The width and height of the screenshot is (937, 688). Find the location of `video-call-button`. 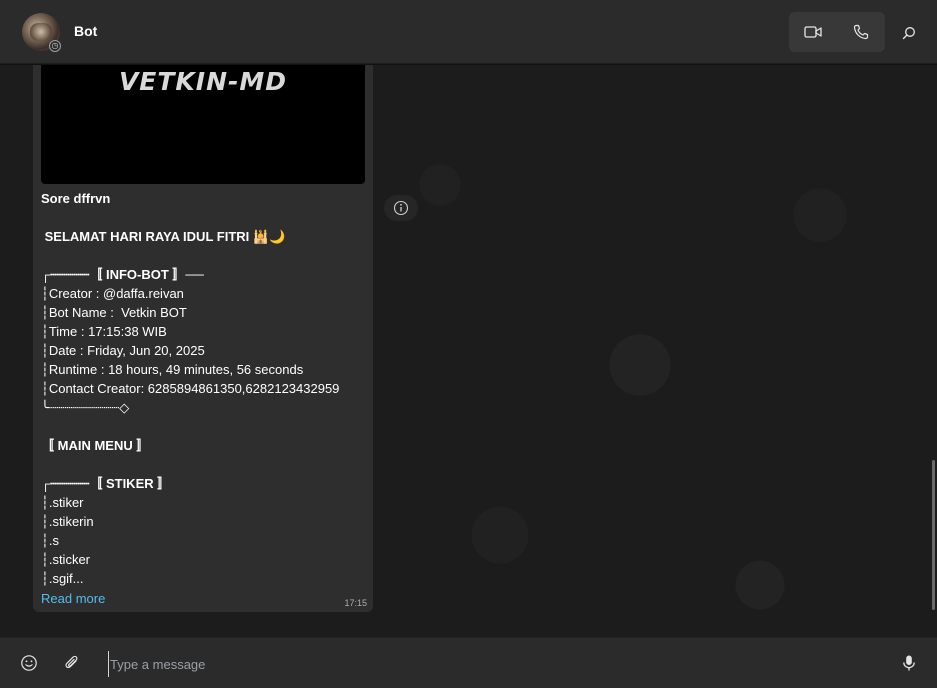

video-call-button is located at coordinates (813, 32).